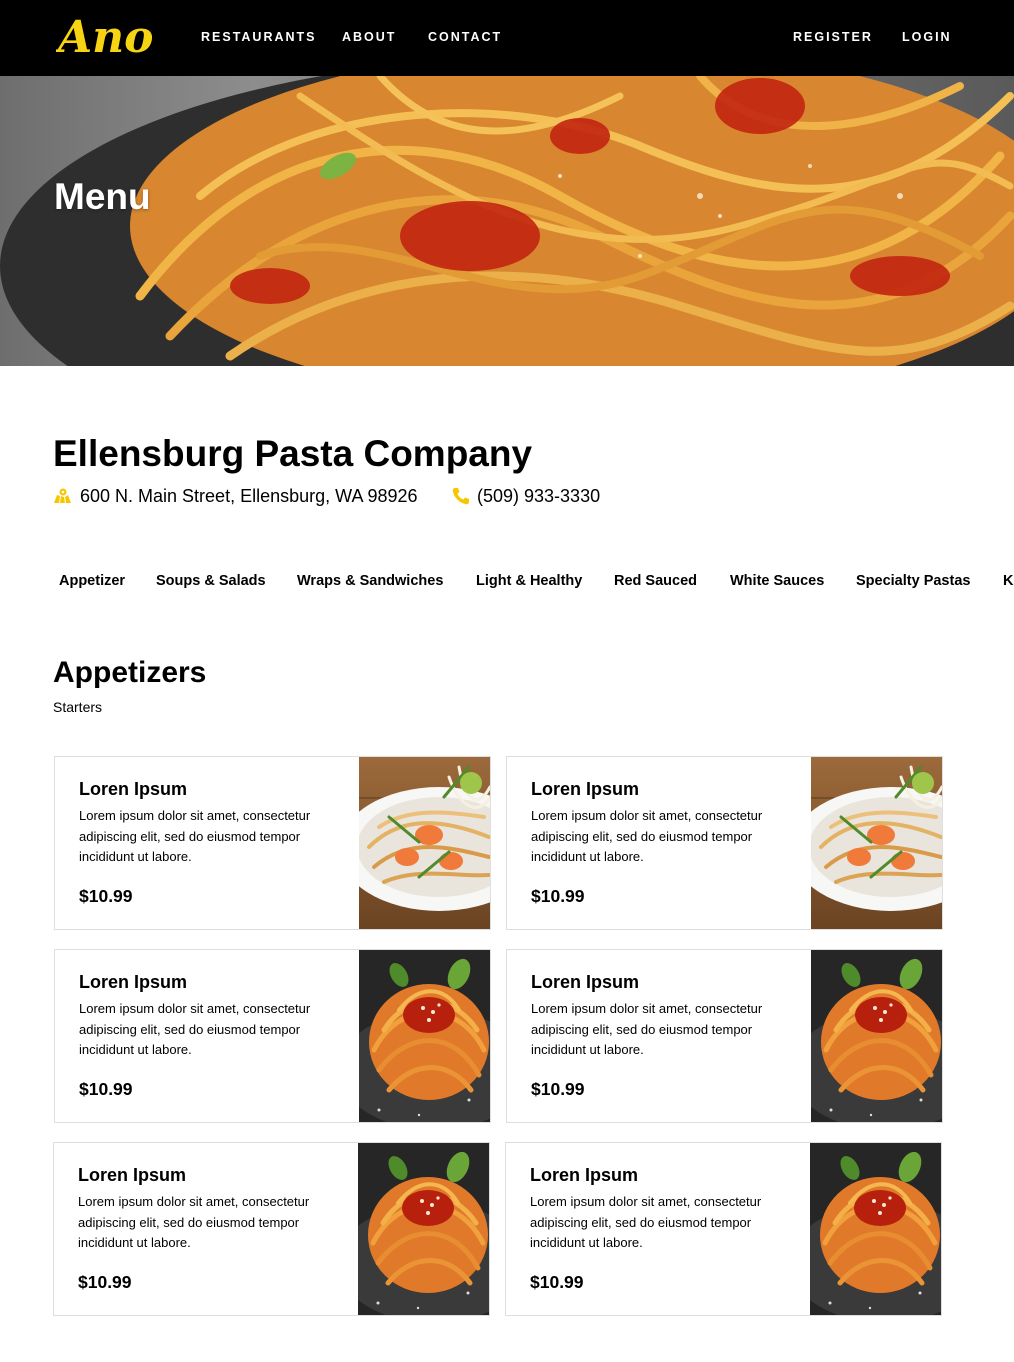 This screenshot has width=1014, height=1362. What do you see at coordinates (62, 495) in the screenshot?
I see `map-pin-icon` at bounding box center [62, 495].